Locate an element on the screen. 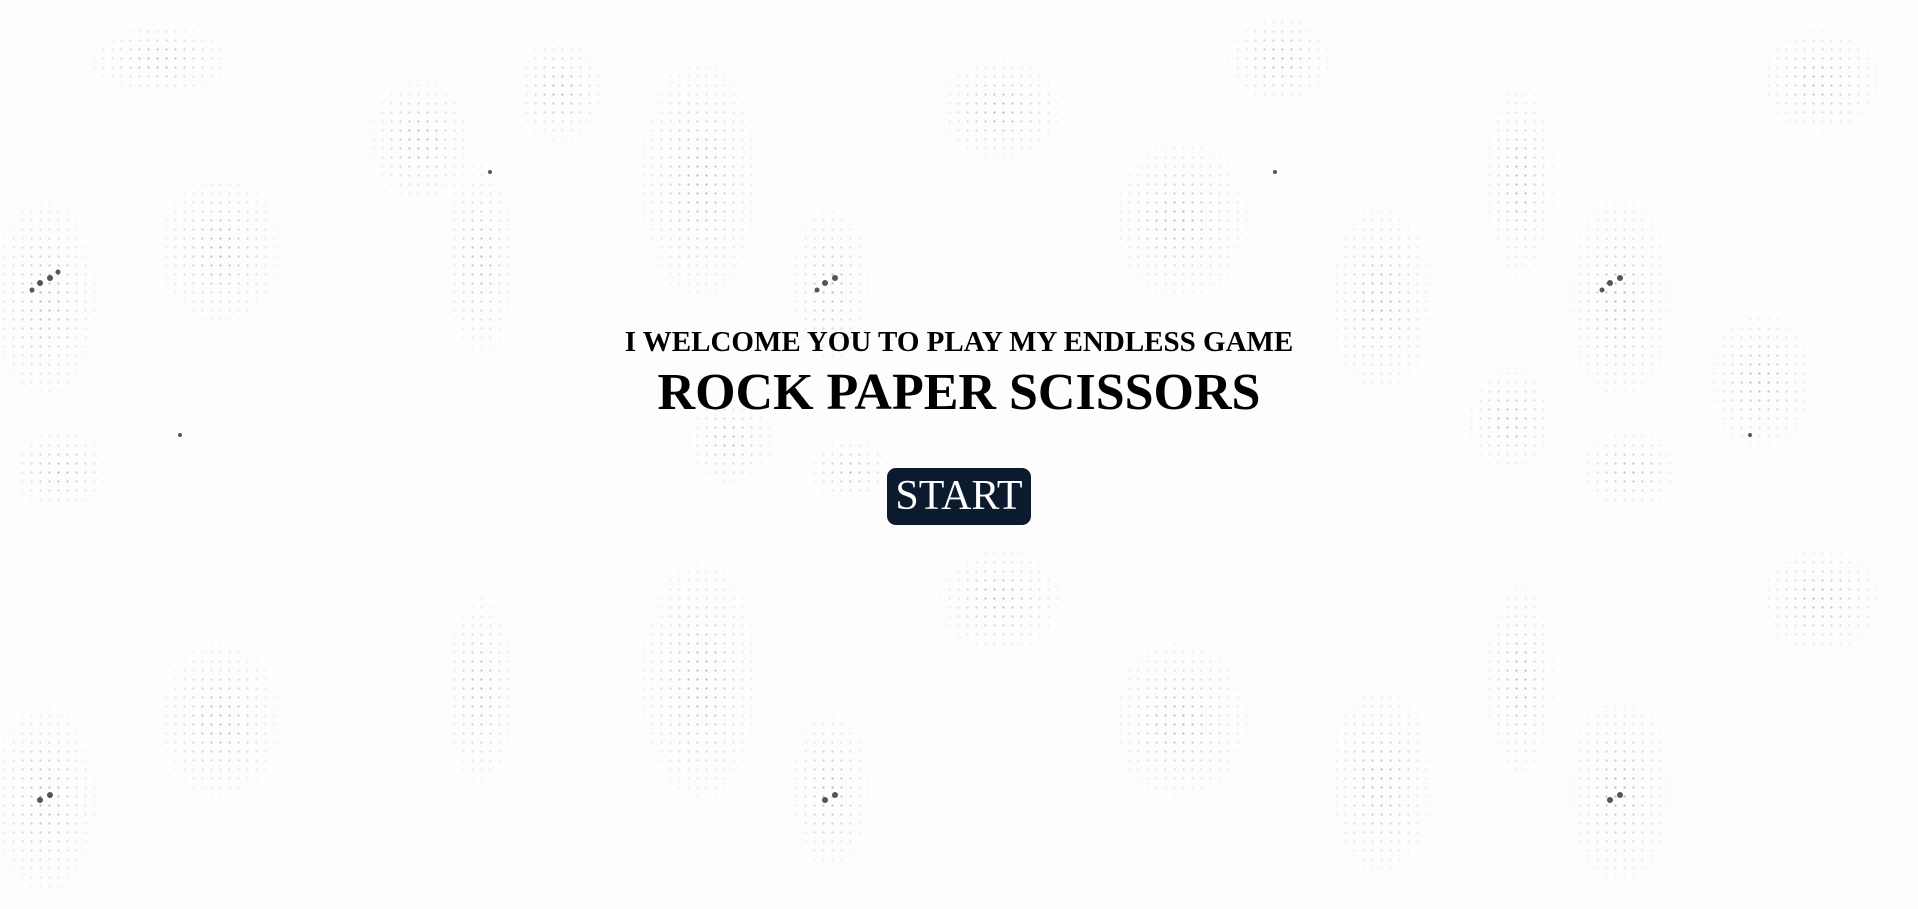 The image size is (1918, 909). welcome-message: I WELCOME YOU TO PLAY MY ENDLESS GAME is located at coordinates (959, 342).